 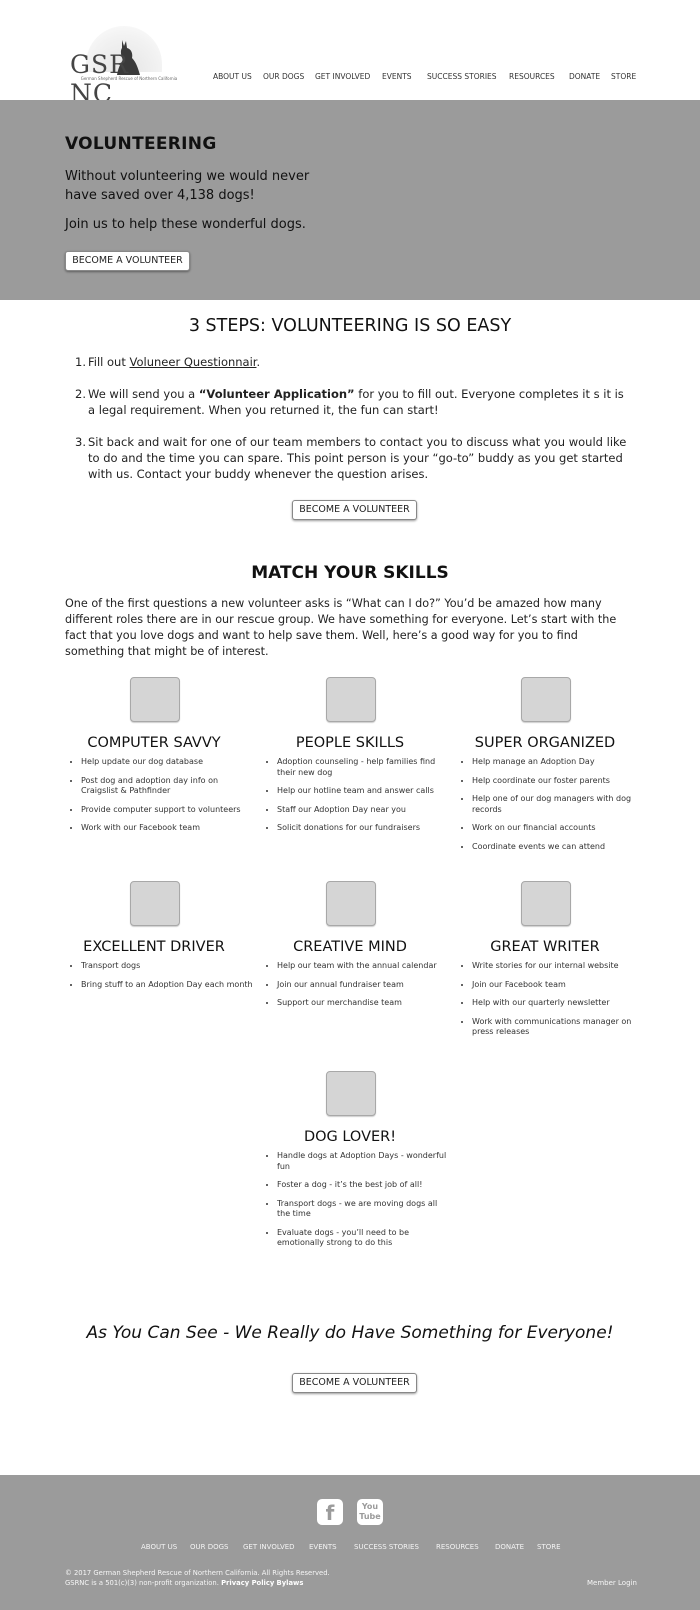 I want to click on nav-store: STORE, so click(x=623, y=76).